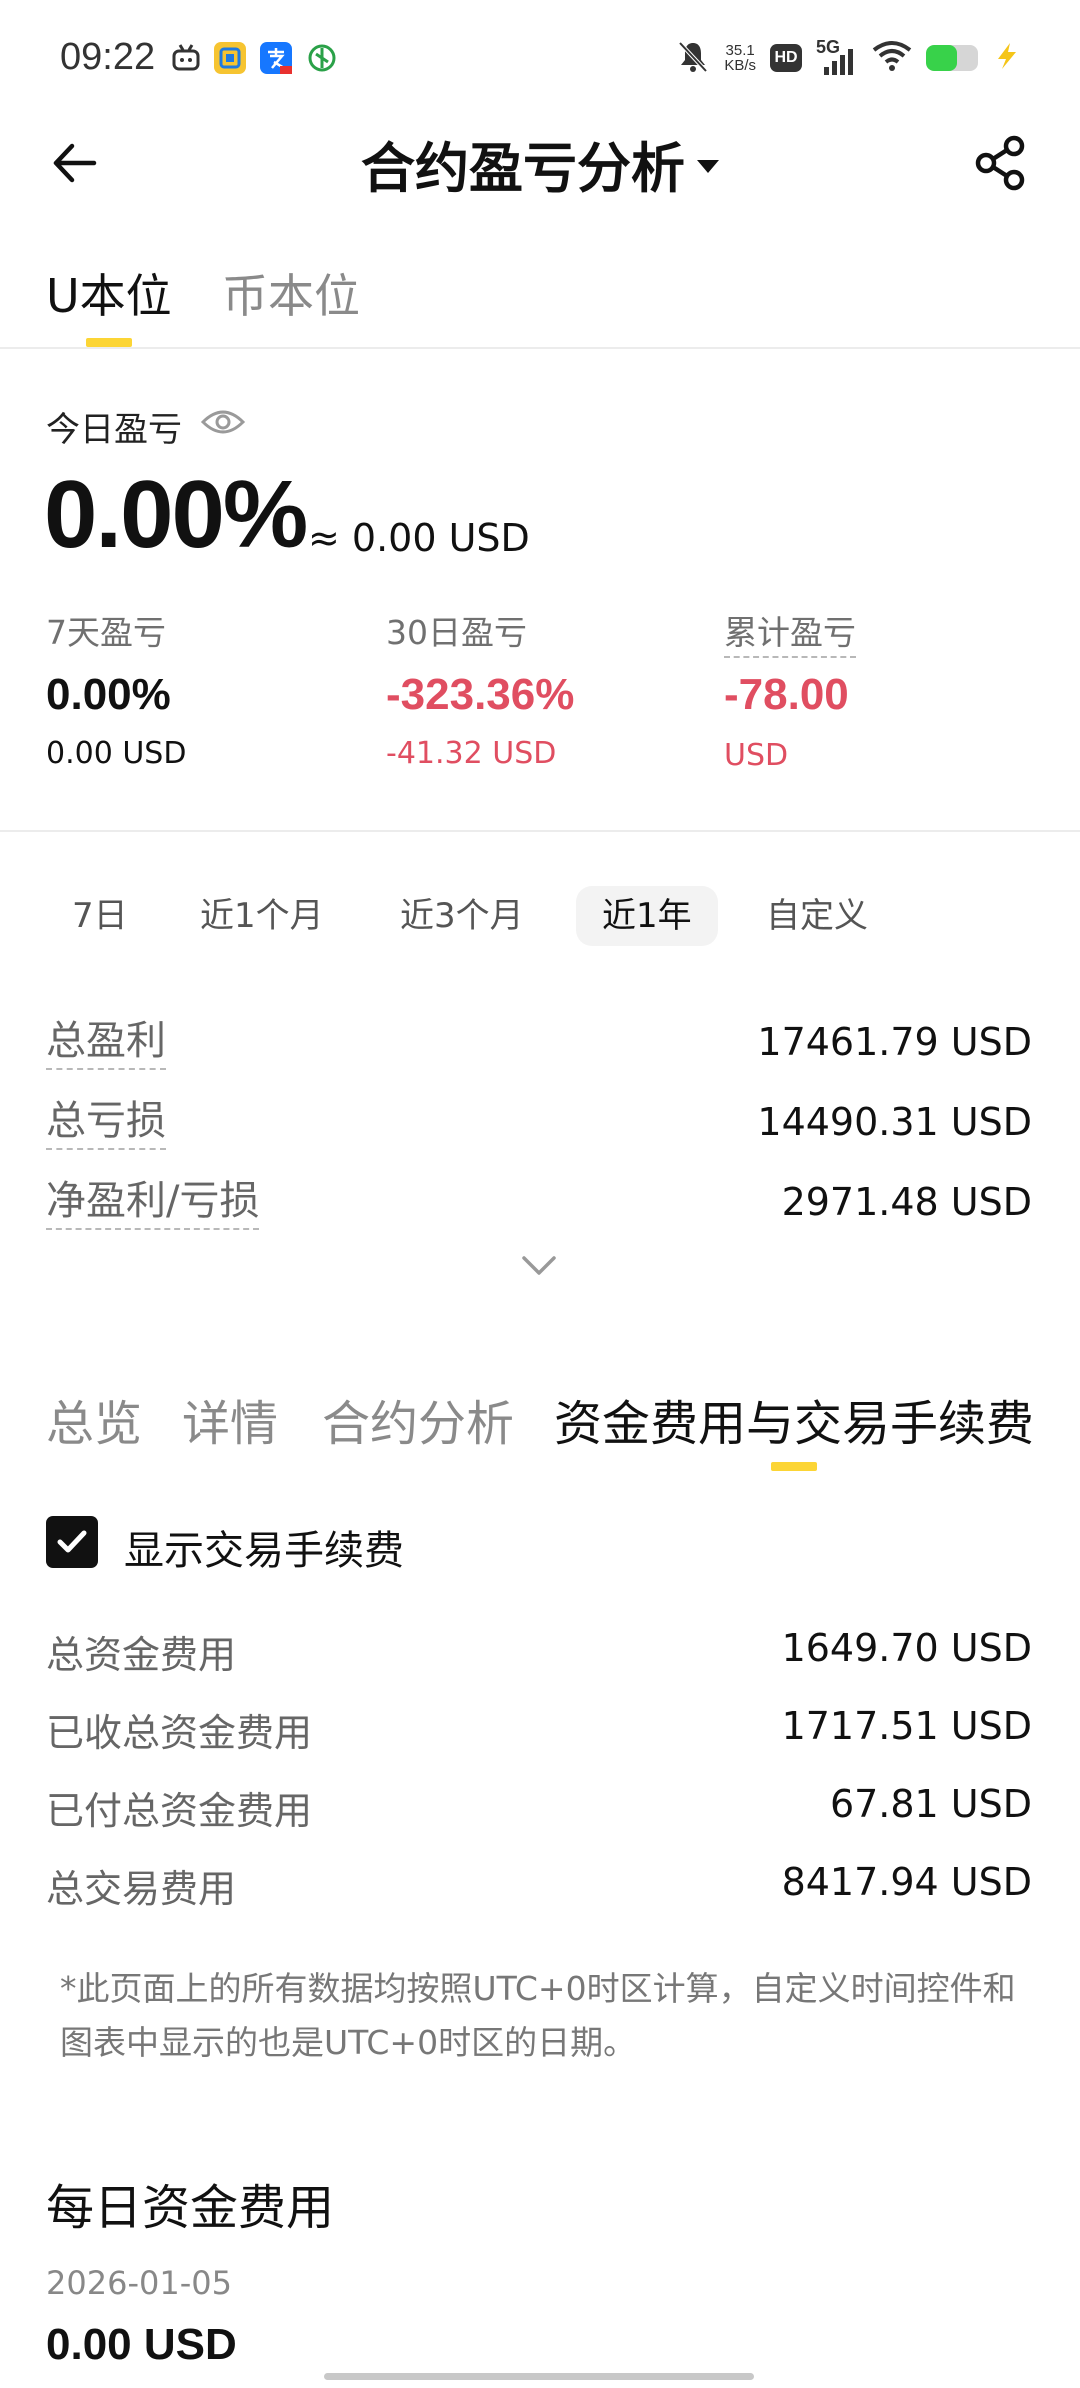 This screenshot has width=1080, height=2388. What do you see at coordinates (141, 2344) in the screenshot?
I see `daily-funding-value: 0.00 USD` at bounding box center [141, 2344].